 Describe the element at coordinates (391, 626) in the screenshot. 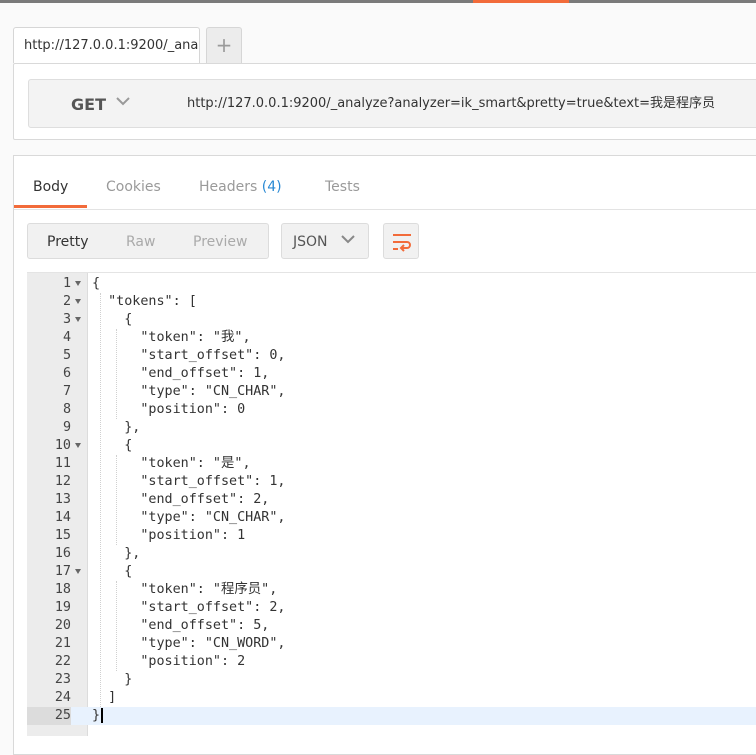

I see `code-line: 20 "end_offset": 5,` at that location.